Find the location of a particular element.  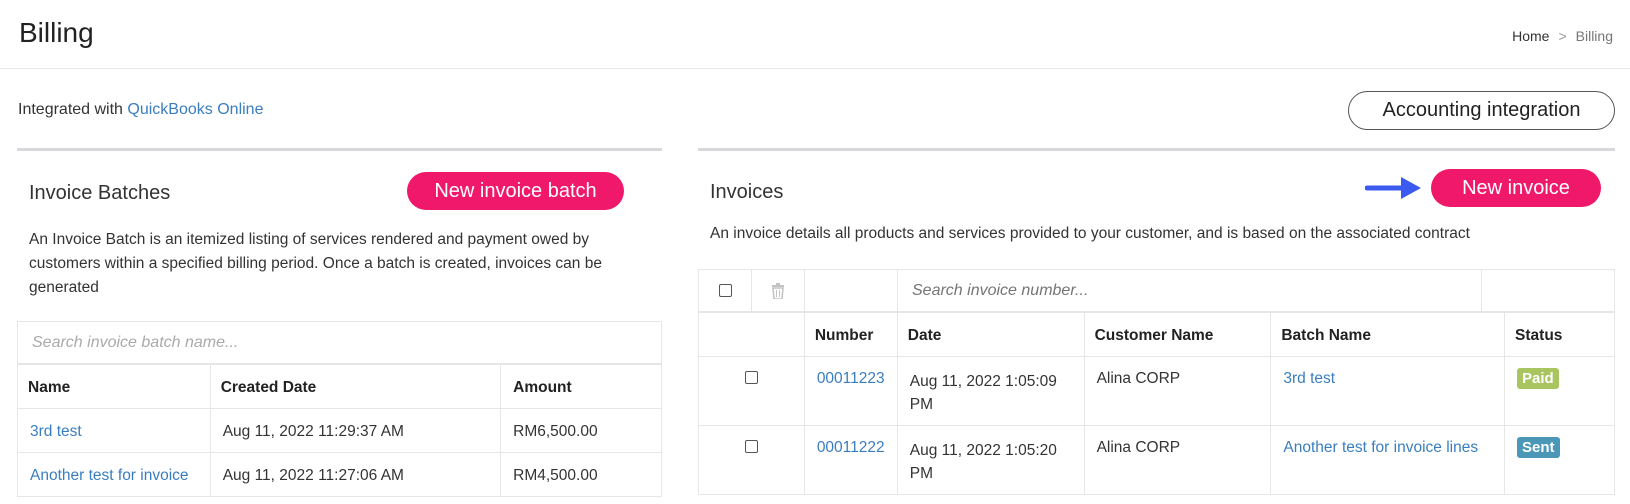

invoice-date: Aug 11, 2022 1:05:09 PM is located at coordinates (990, 391).